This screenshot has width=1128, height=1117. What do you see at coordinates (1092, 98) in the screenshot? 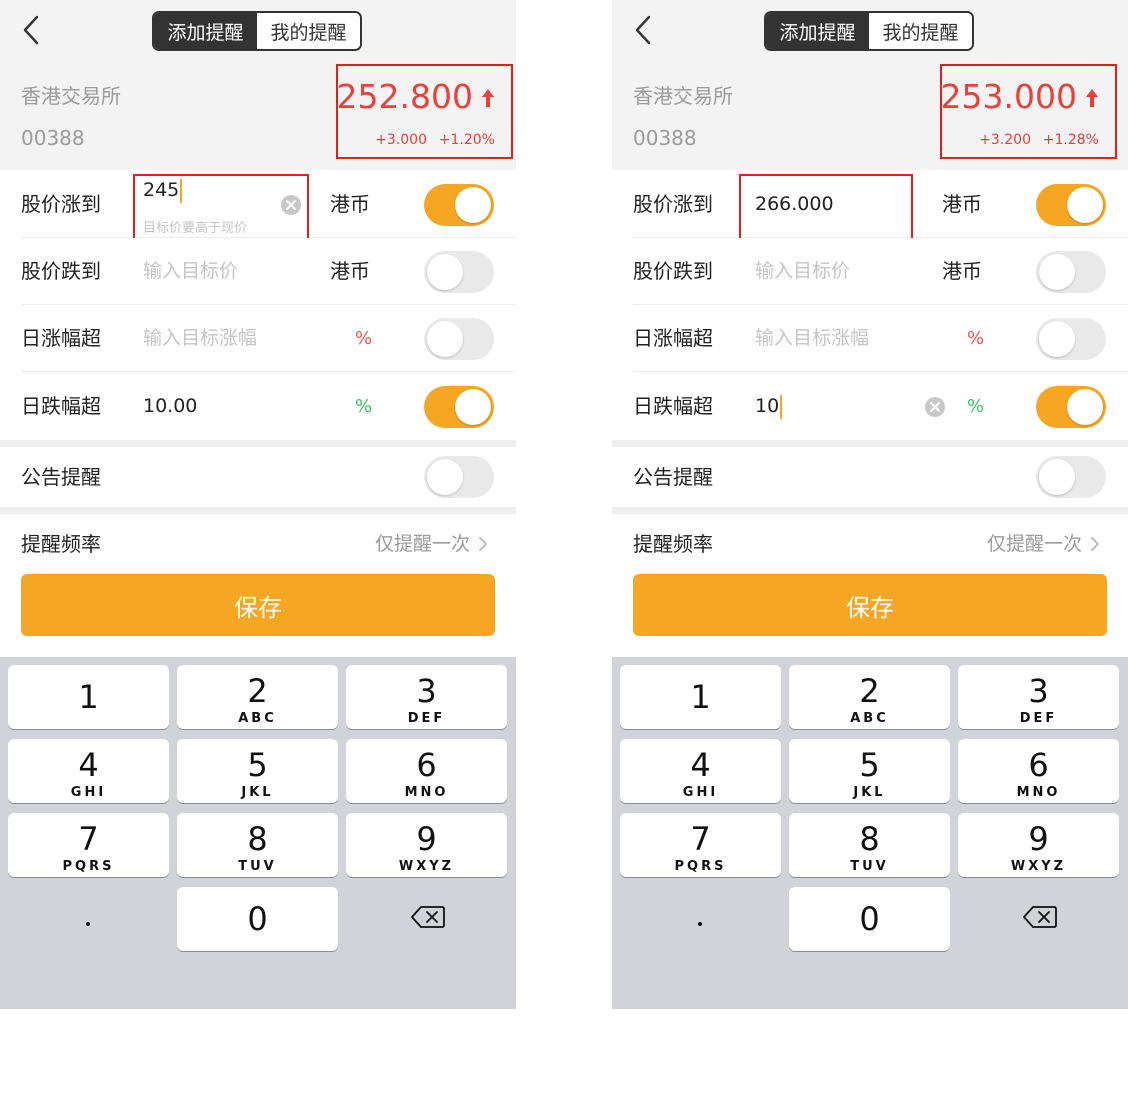
I see `arrow-up-icon` at bounding box center [1092, 98].